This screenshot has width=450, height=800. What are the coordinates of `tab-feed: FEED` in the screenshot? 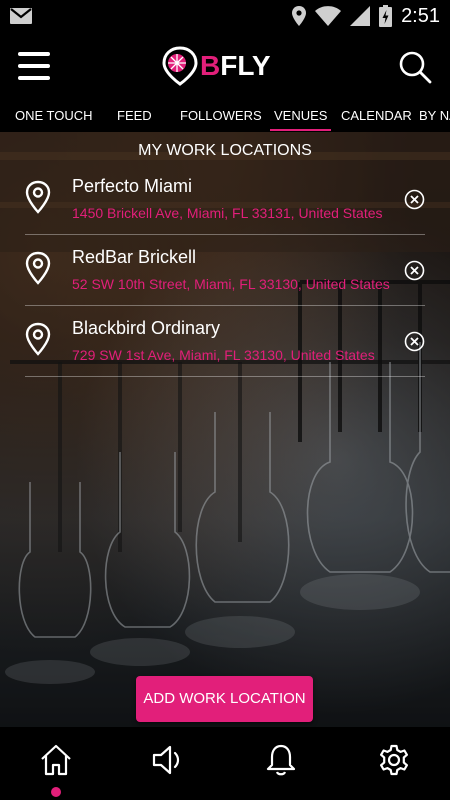 It's located at (134, 116).